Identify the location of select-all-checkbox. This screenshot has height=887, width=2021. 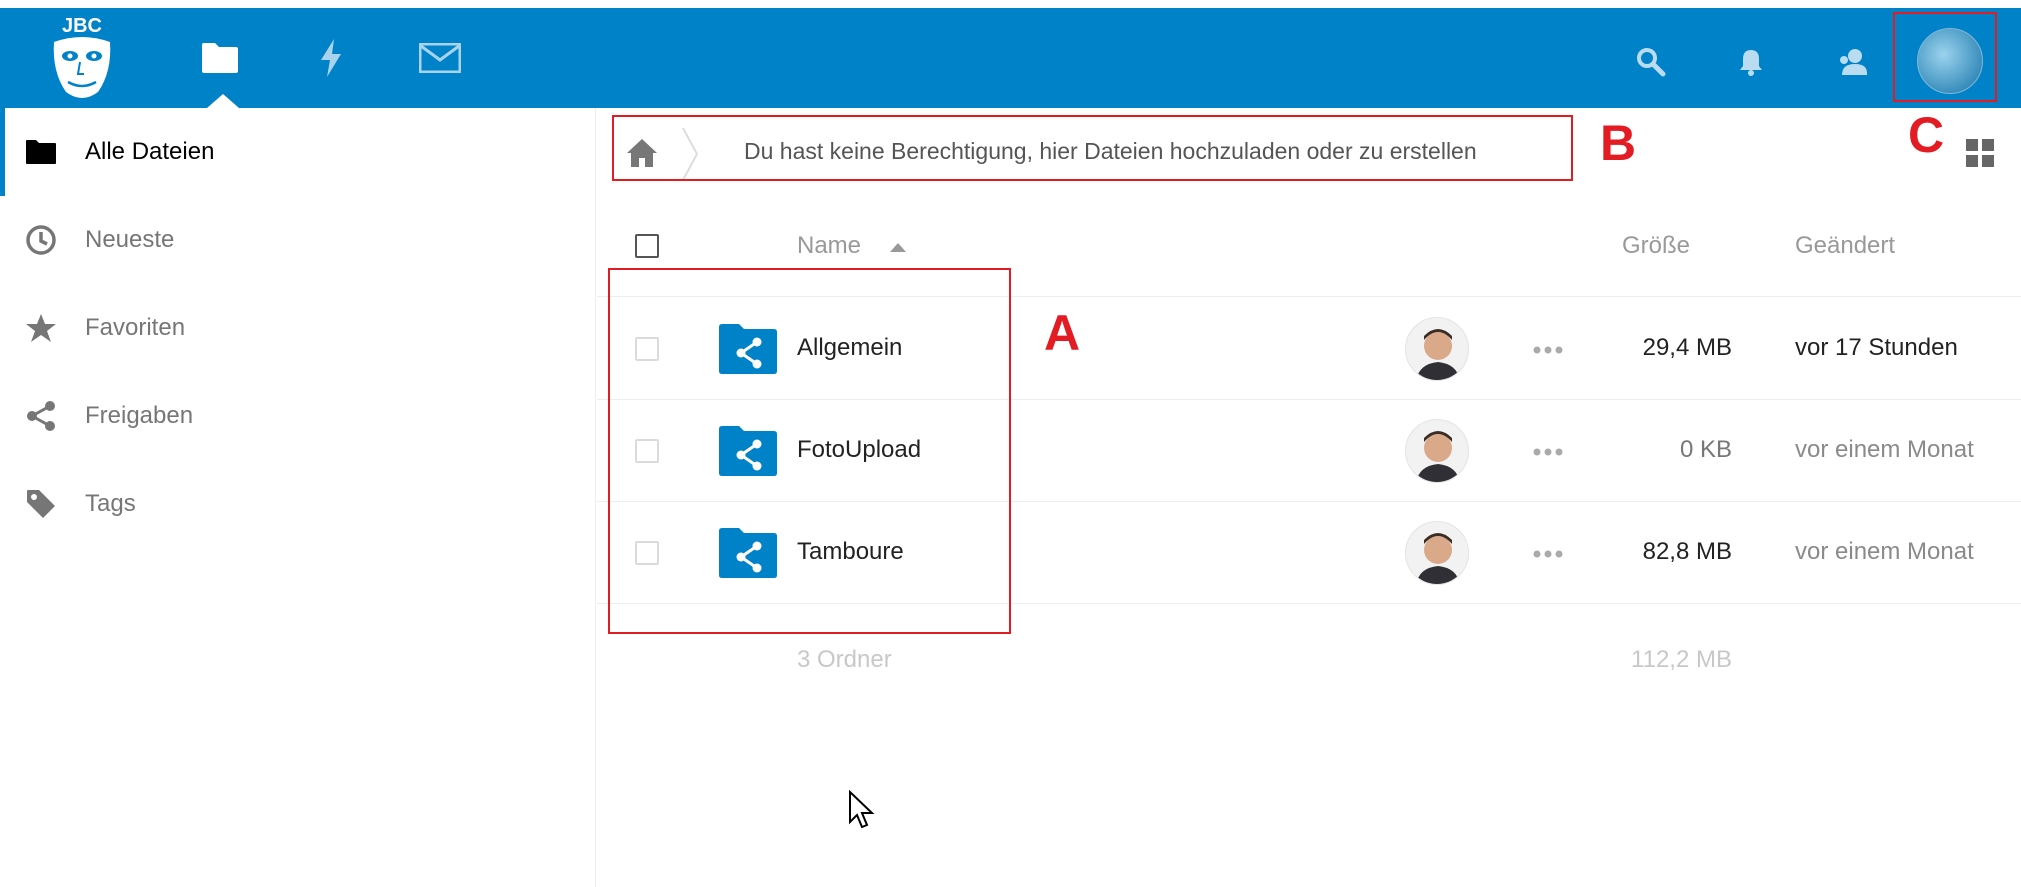
(647, 246).